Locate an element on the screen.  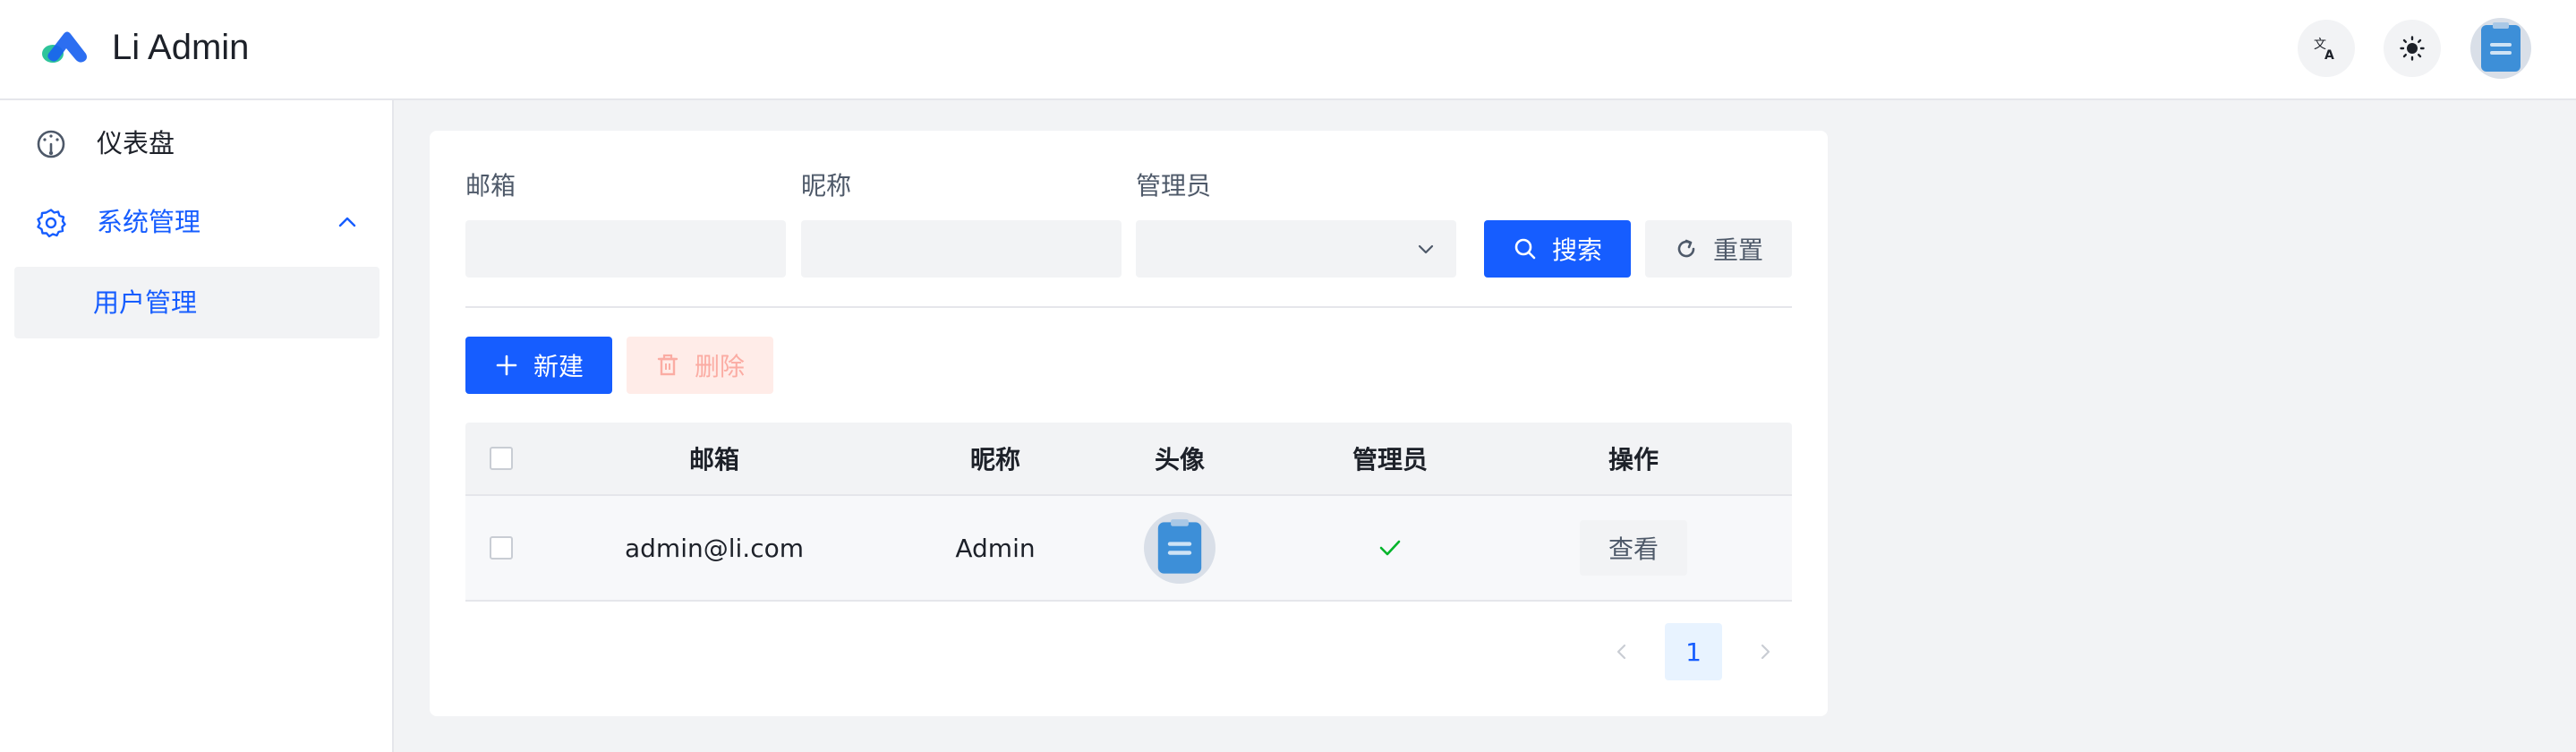
sidebar-item-dashboard: 仪表盘 is located at coordinates (197, 143).